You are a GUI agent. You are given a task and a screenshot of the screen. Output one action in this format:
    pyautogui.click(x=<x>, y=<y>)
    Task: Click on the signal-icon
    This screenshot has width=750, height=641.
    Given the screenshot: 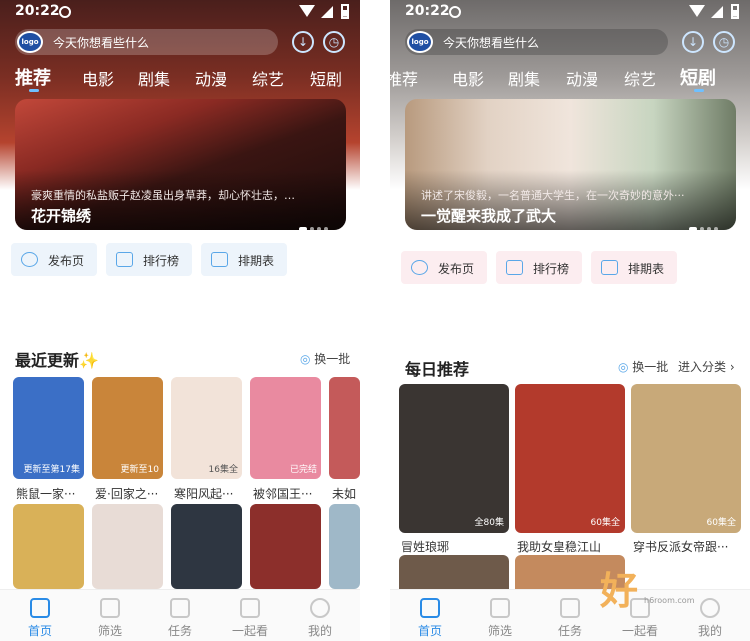 What is the action you would take?
    pyautogui.click(x=717, y=12)
    